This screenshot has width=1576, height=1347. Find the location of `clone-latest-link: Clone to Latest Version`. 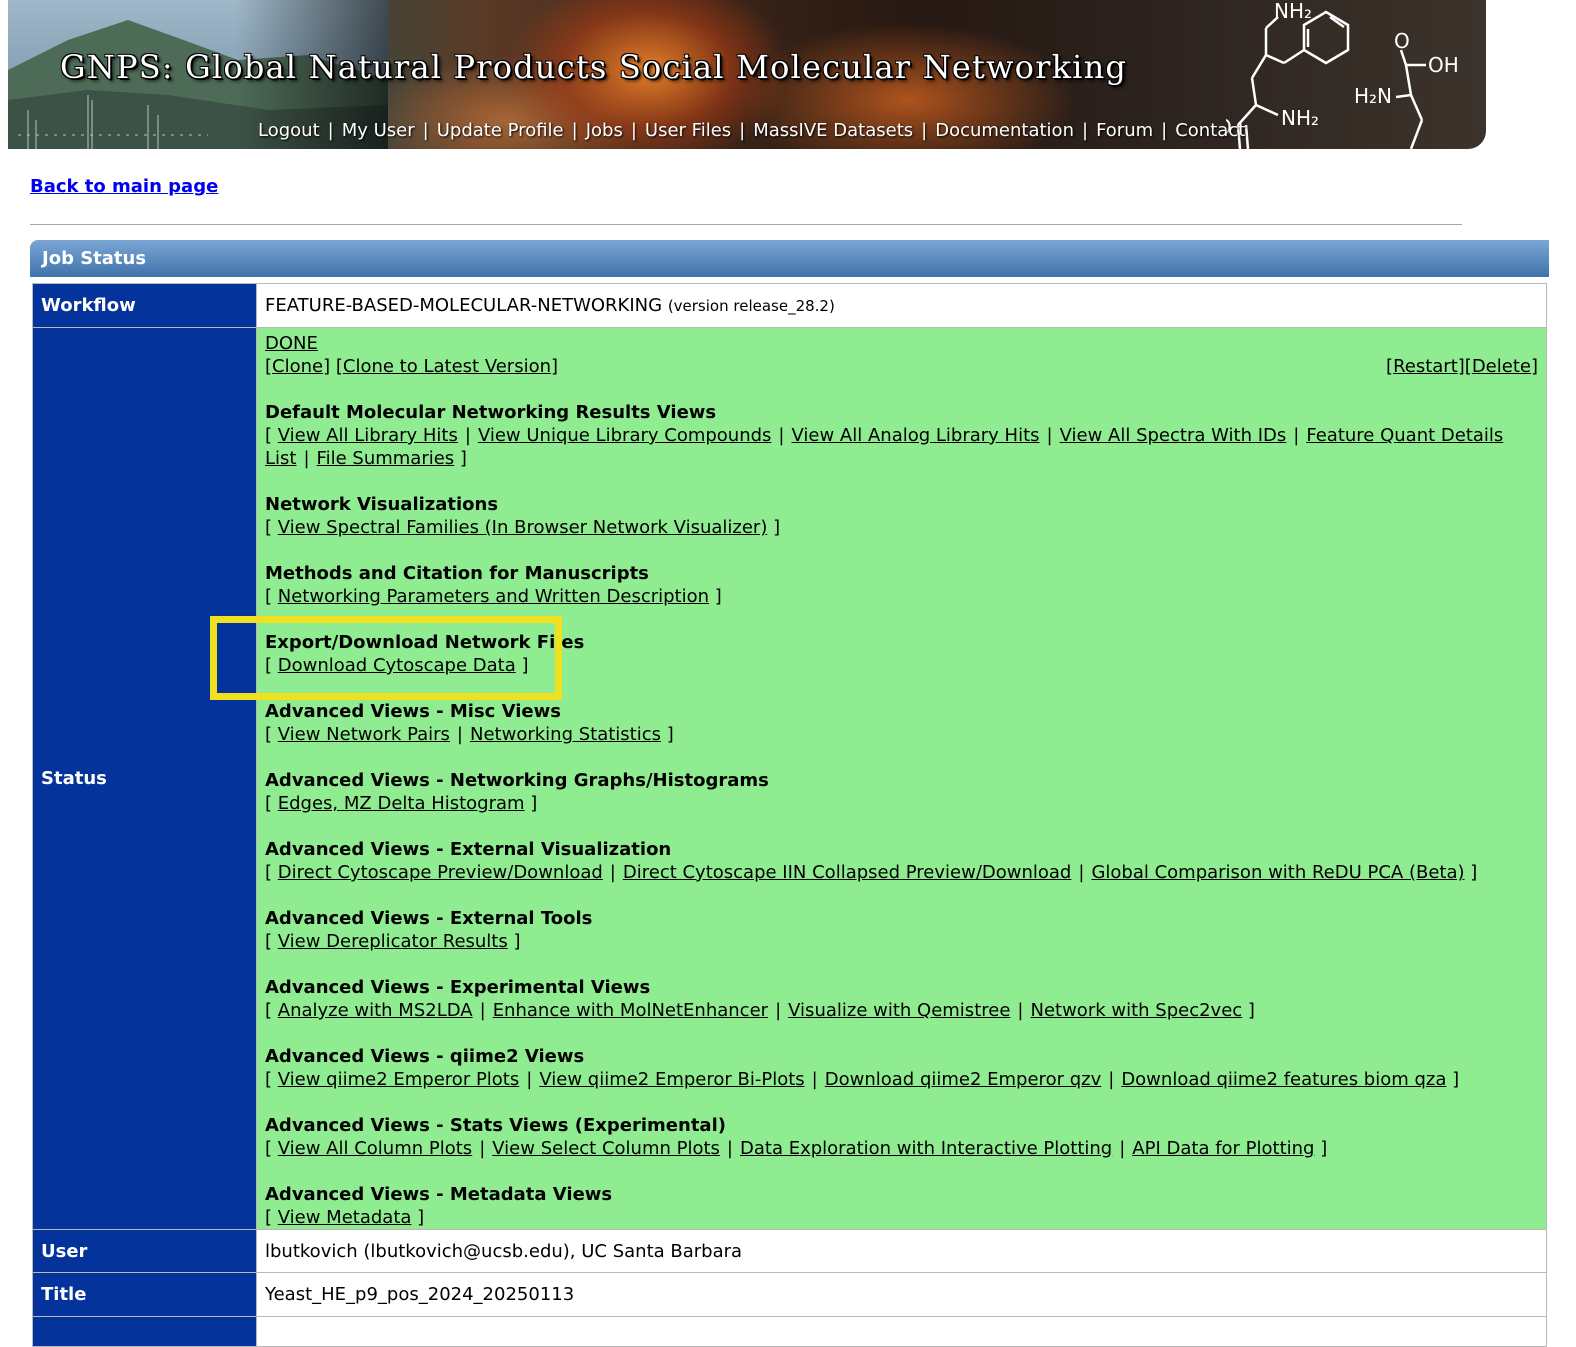

clone-latest-link: Clone to Latest Version is located at coordinates (447, 366).